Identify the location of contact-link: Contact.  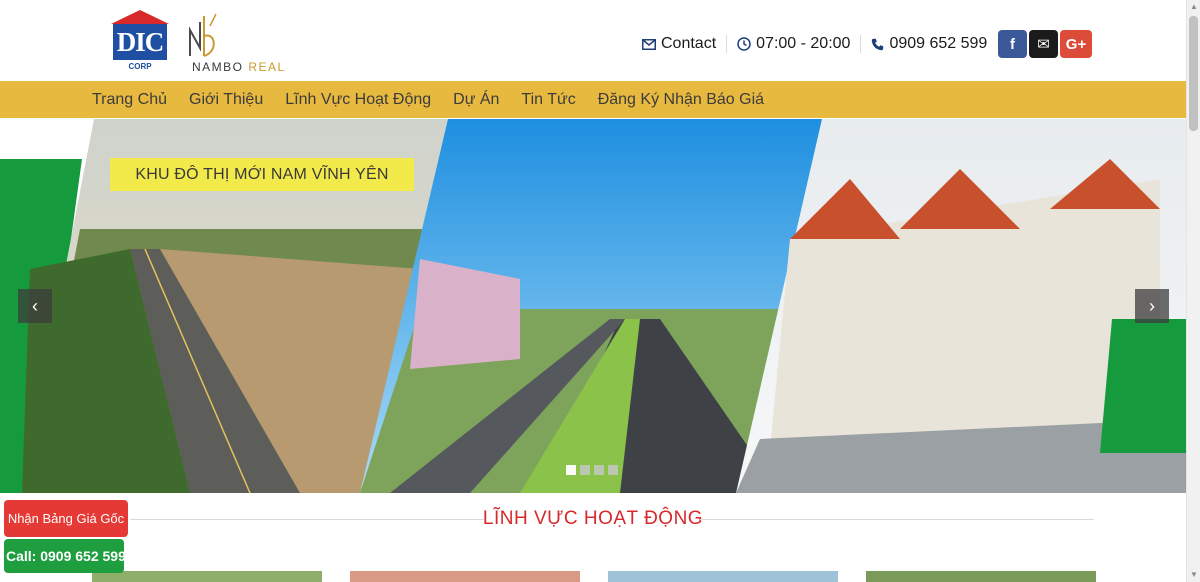
(679, 44).